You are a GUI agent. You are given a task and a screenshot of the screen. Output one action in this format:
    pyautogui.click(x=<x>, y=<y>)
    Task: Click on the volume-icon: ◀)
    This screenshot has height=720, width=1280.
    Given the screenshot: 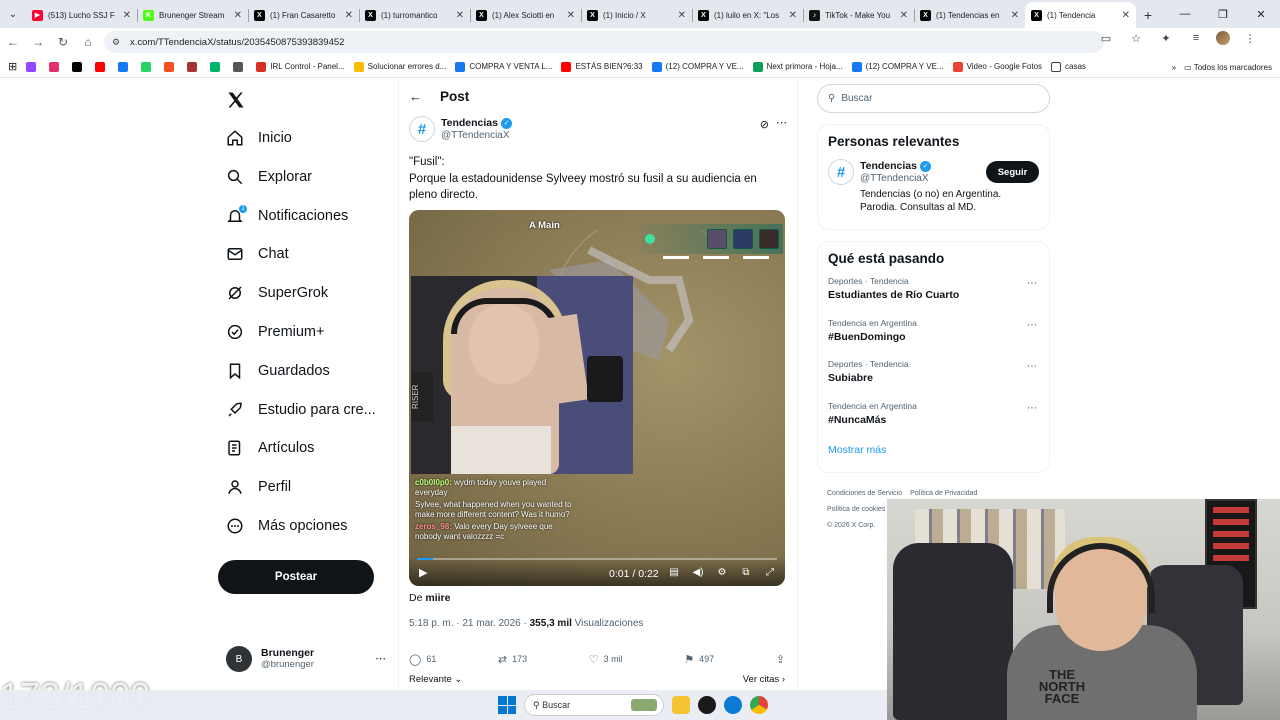 What is the action you would take?
    pyautogui.click(x=698, y=573)
    